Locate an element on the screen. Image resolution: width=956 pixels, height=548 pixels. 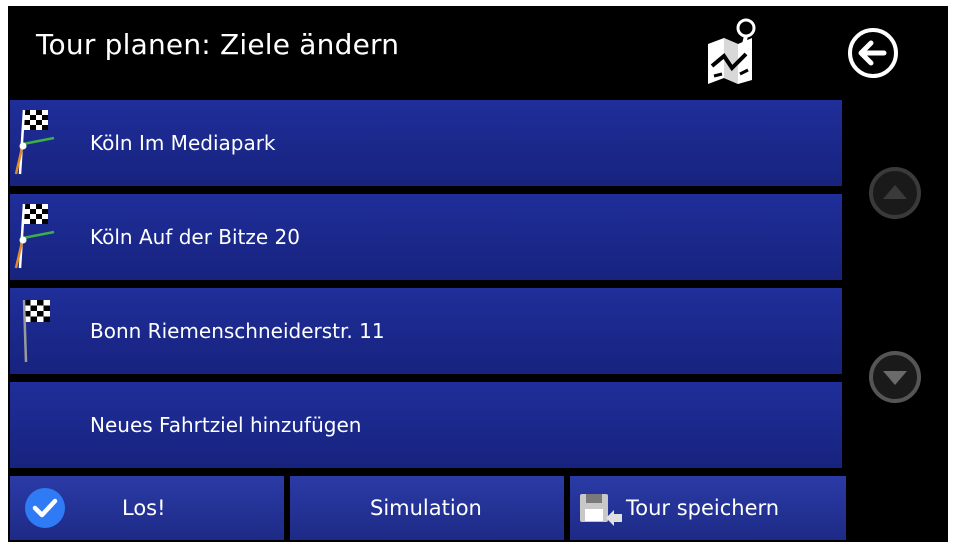
simulation-button-label: Simulation is located at coordinates (426, 508).